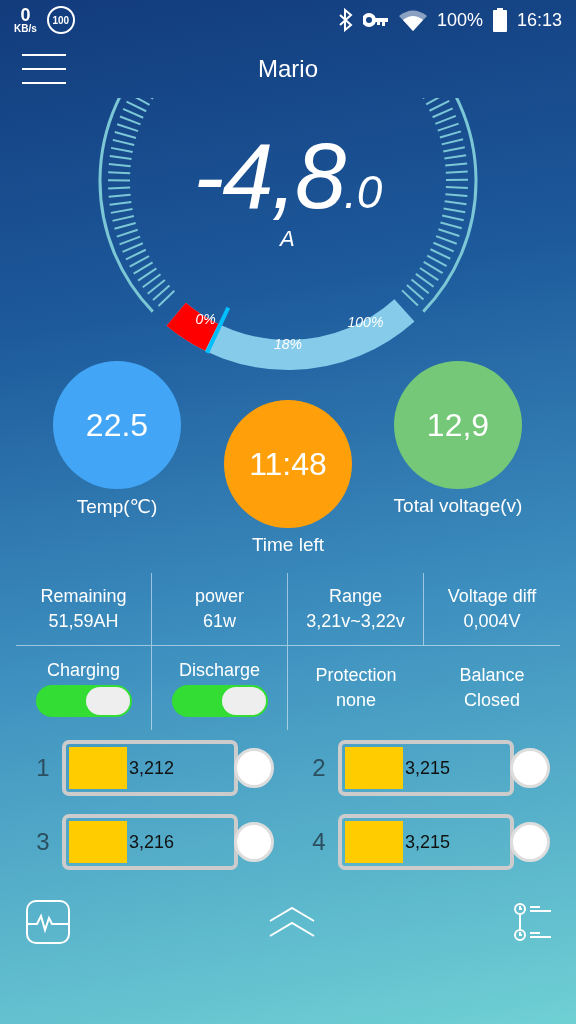 The image size is (576, 1024). What do you see at coordinates (117, 506) in the screenshot?
I see `stat-label: Temp(℃)` at bounding box center [117, 506].